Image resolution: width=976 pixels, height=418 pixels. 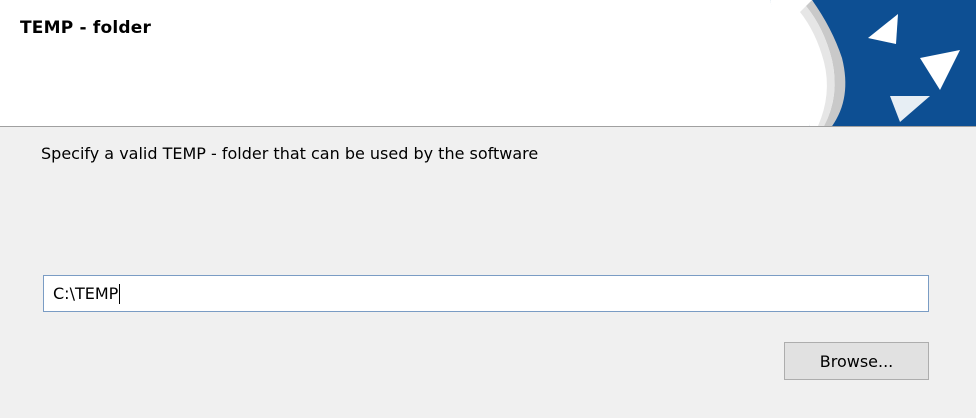 I want to click on curled-page-logo-icon, so click(x=873, y=63).